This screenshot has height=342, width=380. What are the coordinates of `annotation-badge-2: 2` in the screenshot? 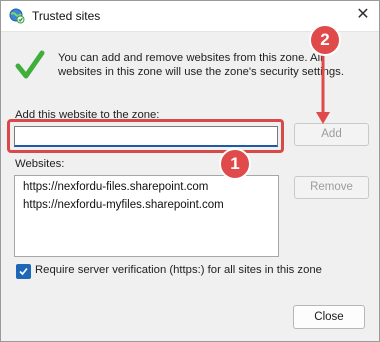 It's located at (325, 40).